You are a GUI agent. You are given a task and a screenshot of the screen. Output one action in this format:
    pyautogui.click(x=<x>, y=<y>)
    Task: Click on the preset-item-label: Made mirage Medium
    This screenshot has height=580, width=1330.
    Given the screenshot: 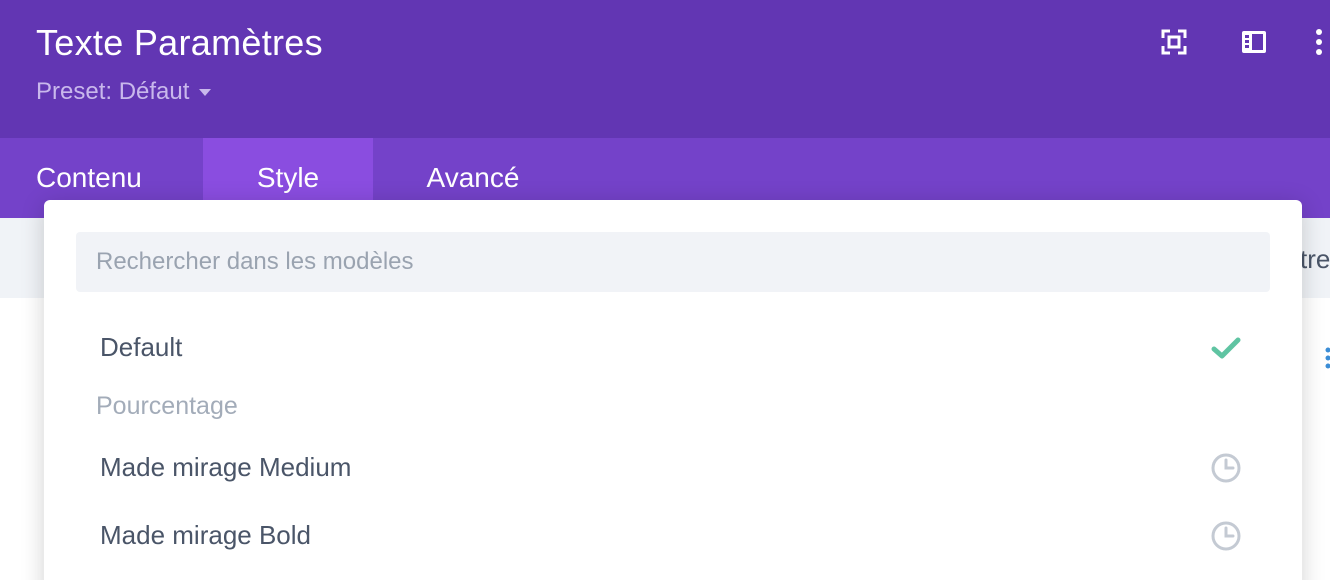 What is the action you would take?
    pyautogui.click(x=226, y=467)
    